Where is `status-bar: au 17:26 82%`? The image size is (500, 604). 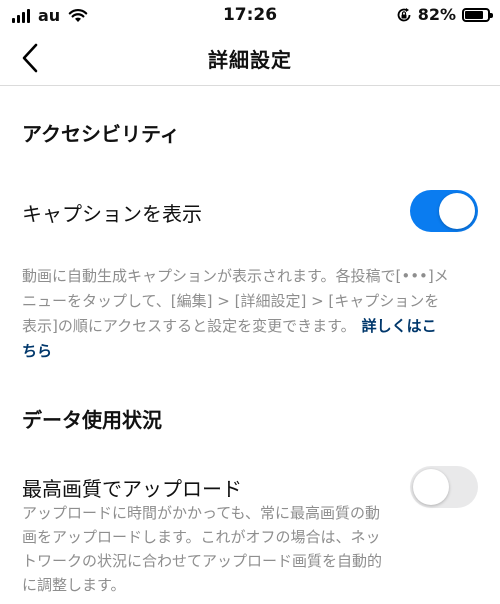
status-bar: au 17:26 82% is located at coordinates (250, 15).